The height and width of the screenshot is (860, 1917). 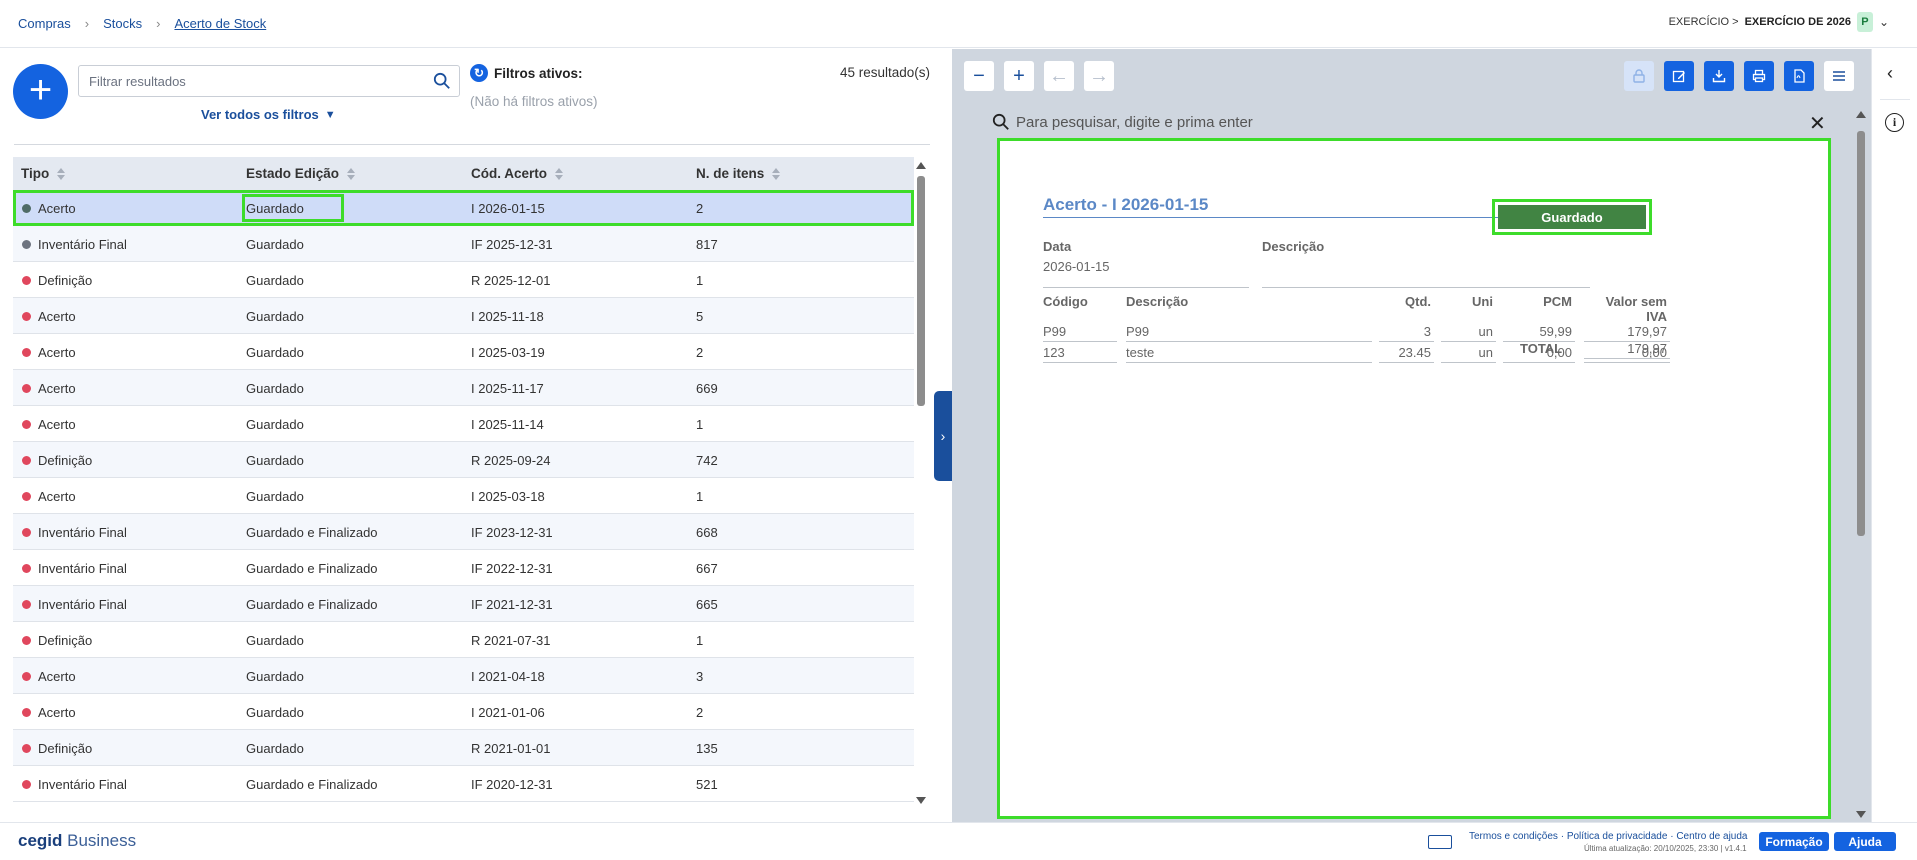 I want to click on cell-itens: 521, so click(x=707, y=784).